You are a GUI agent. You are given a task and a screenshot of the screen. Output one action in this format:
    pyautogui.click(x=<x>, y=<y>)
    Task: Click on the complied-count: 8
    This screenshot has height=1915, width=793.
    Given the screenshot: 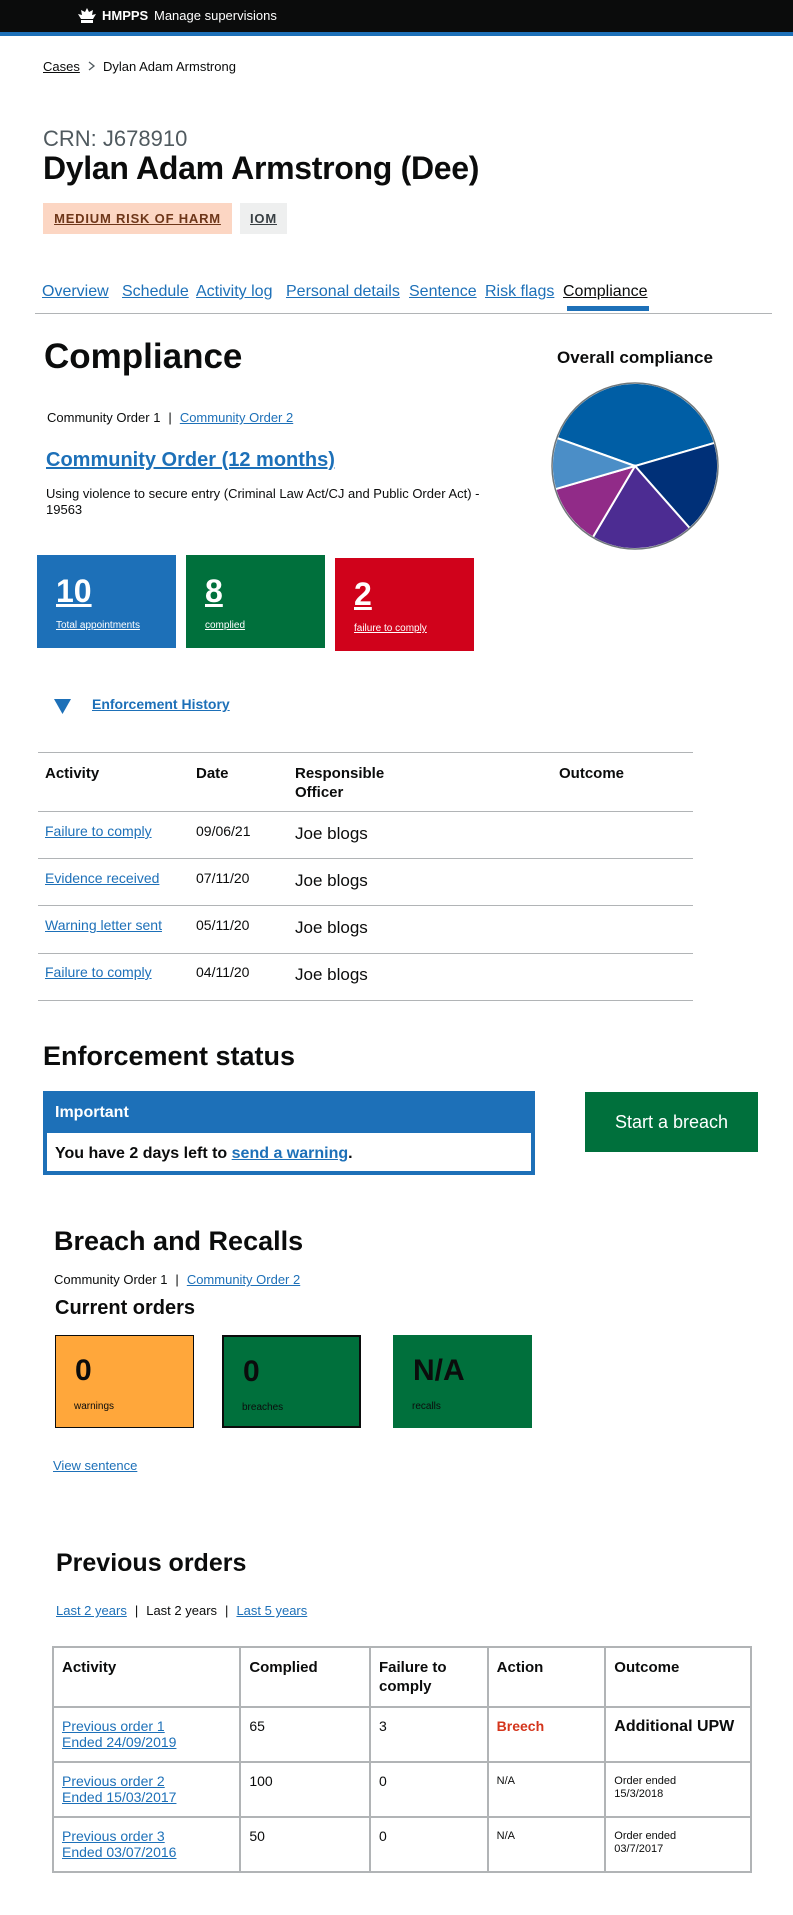 What is the action you would take?
    pyautogui.click(x=214, y=591)
    